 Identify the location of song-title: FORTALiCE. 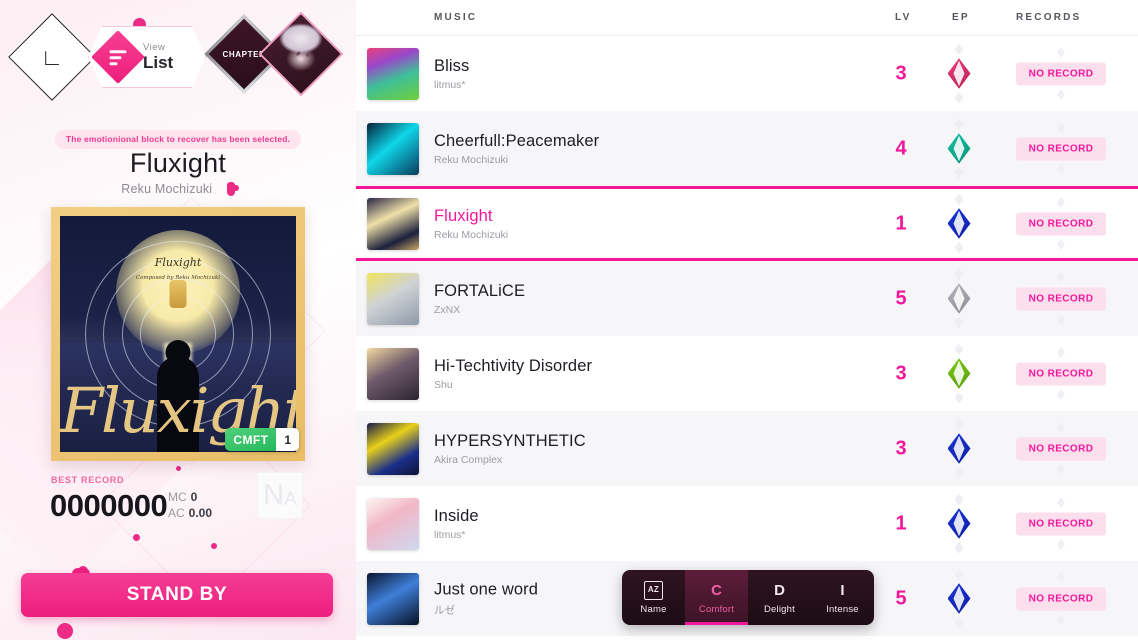
(480, 290).